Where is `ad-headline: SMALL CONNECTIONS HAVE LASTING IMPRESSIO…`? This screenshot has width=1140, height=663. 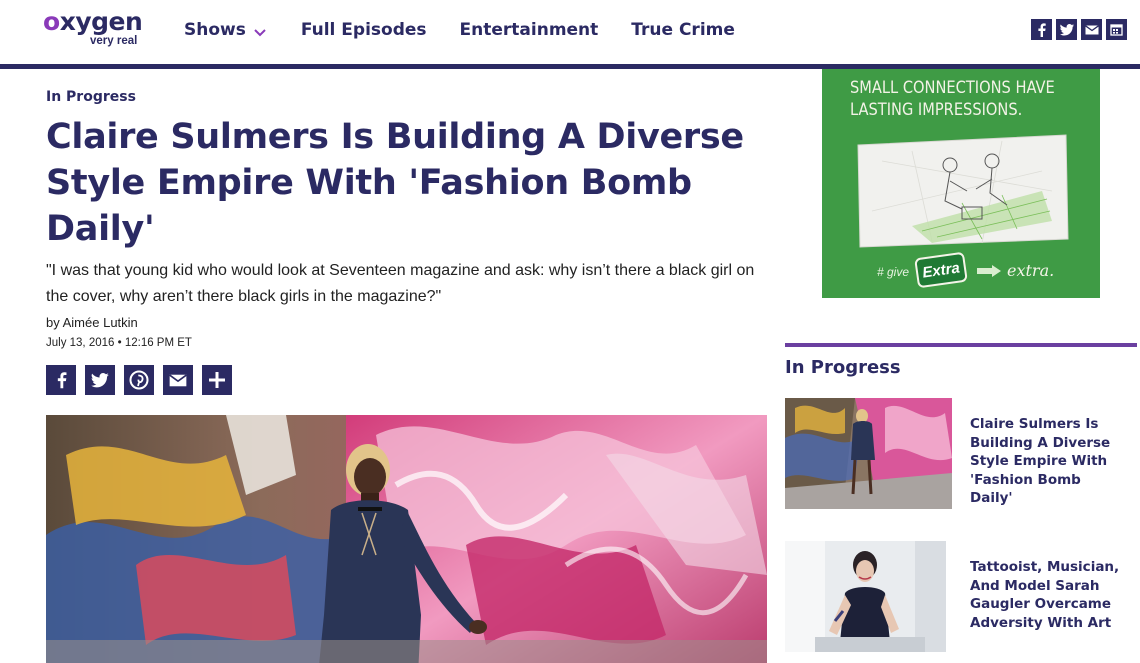 ad-headline: SMALL CONNECTIONS HAVE LASTING IMPRESSIO… is located at coordinates (953, 99).